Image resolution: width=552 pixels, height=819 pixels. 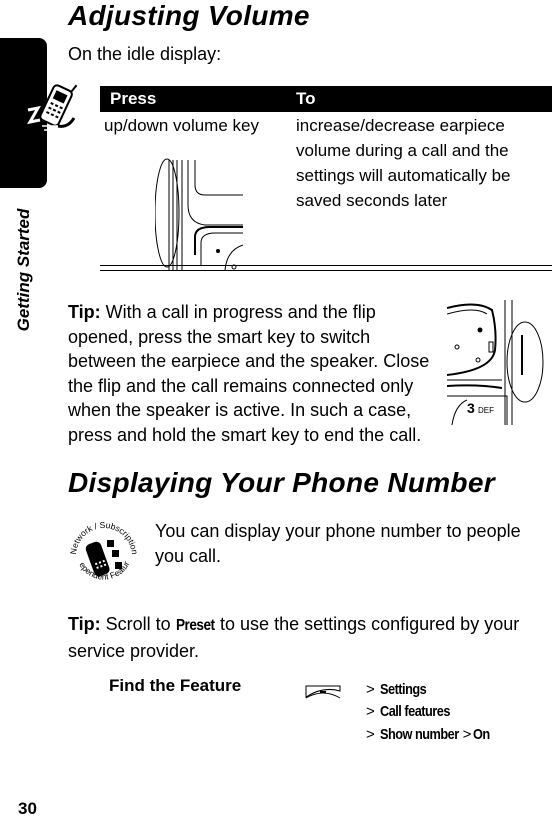 I want to click on table-rule-bottom, so click(x=326, y=270).